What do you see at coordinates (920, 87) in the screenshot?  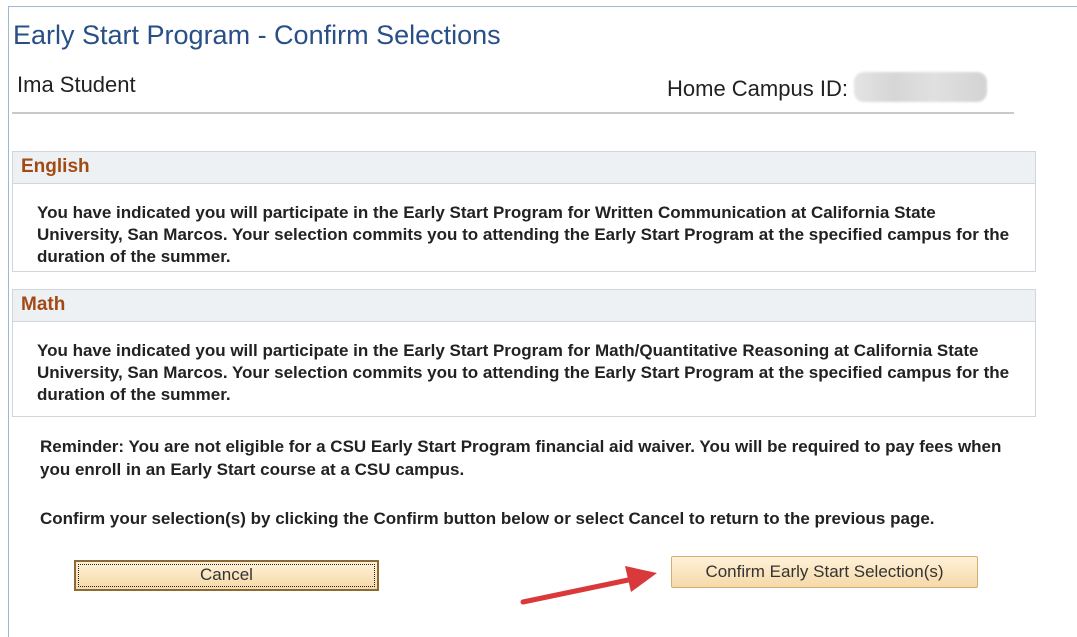 I see `campus-id-value-redacted` at bounding box center [920, 87].